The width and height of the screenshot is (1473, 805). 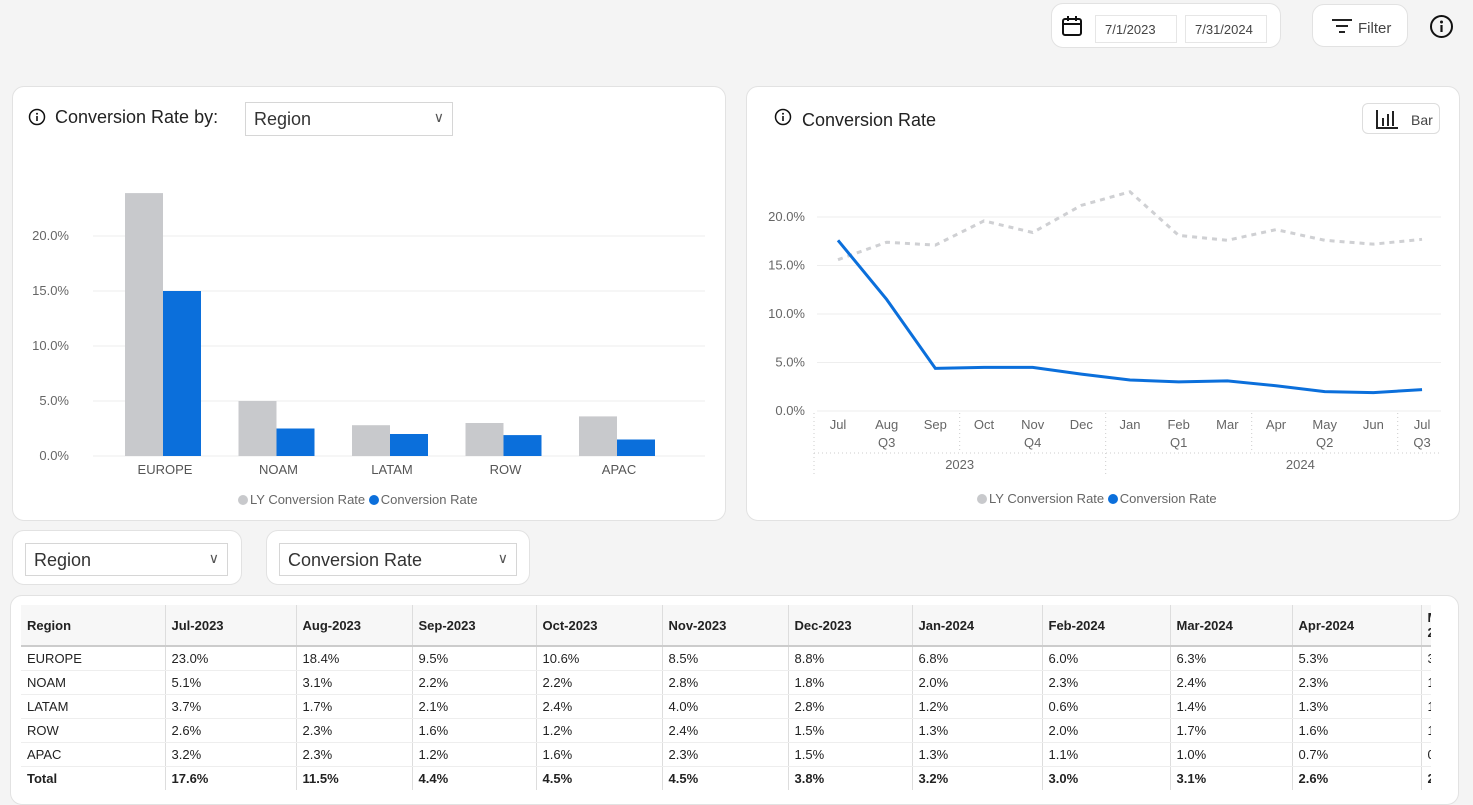 I want to click on table-cell: 3.7%, so click(x=230, y=706).